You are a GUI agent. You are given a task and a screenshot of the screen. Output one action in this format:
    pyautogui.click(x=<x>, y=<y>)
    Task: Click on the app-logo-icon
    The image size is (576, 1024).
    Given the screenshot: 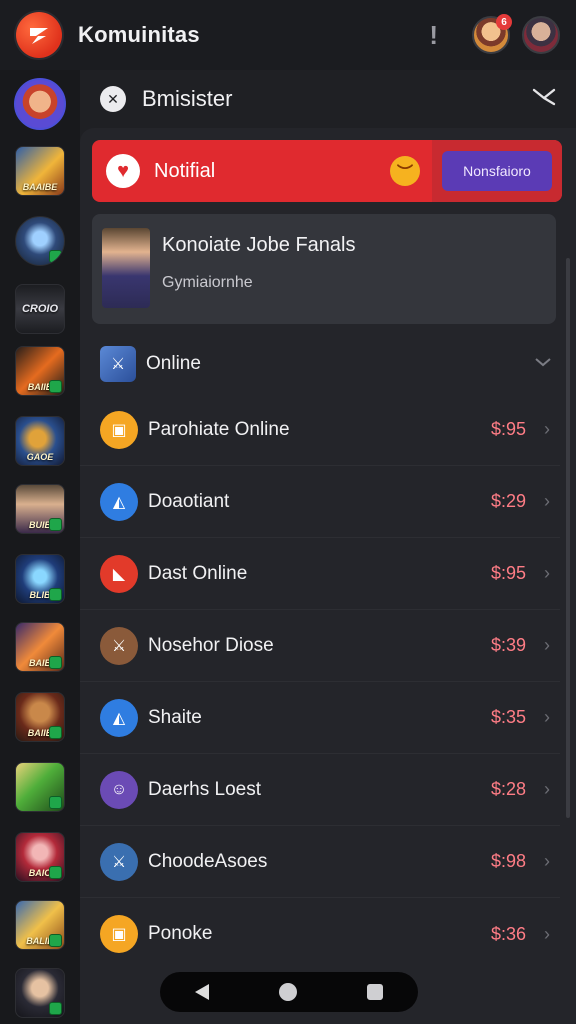 What is the action you would take?
    pyautogui.click(x=39, y=35)
    